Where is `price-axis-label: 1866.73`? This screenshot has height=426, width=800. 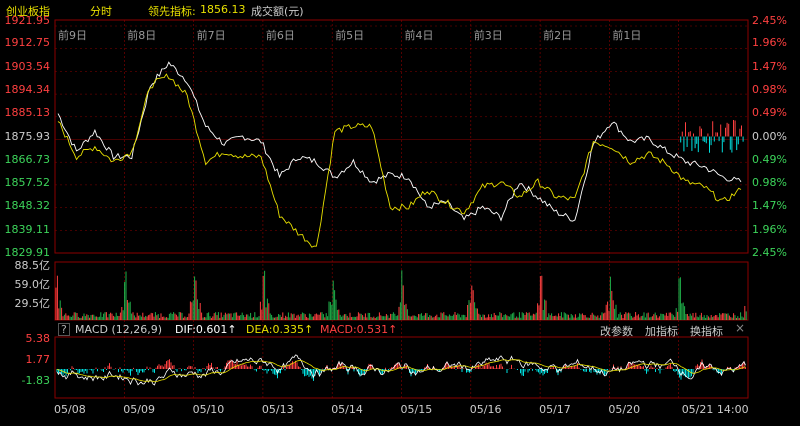 price-axis-label: 1866.73 is located at coordinates (27, 159).